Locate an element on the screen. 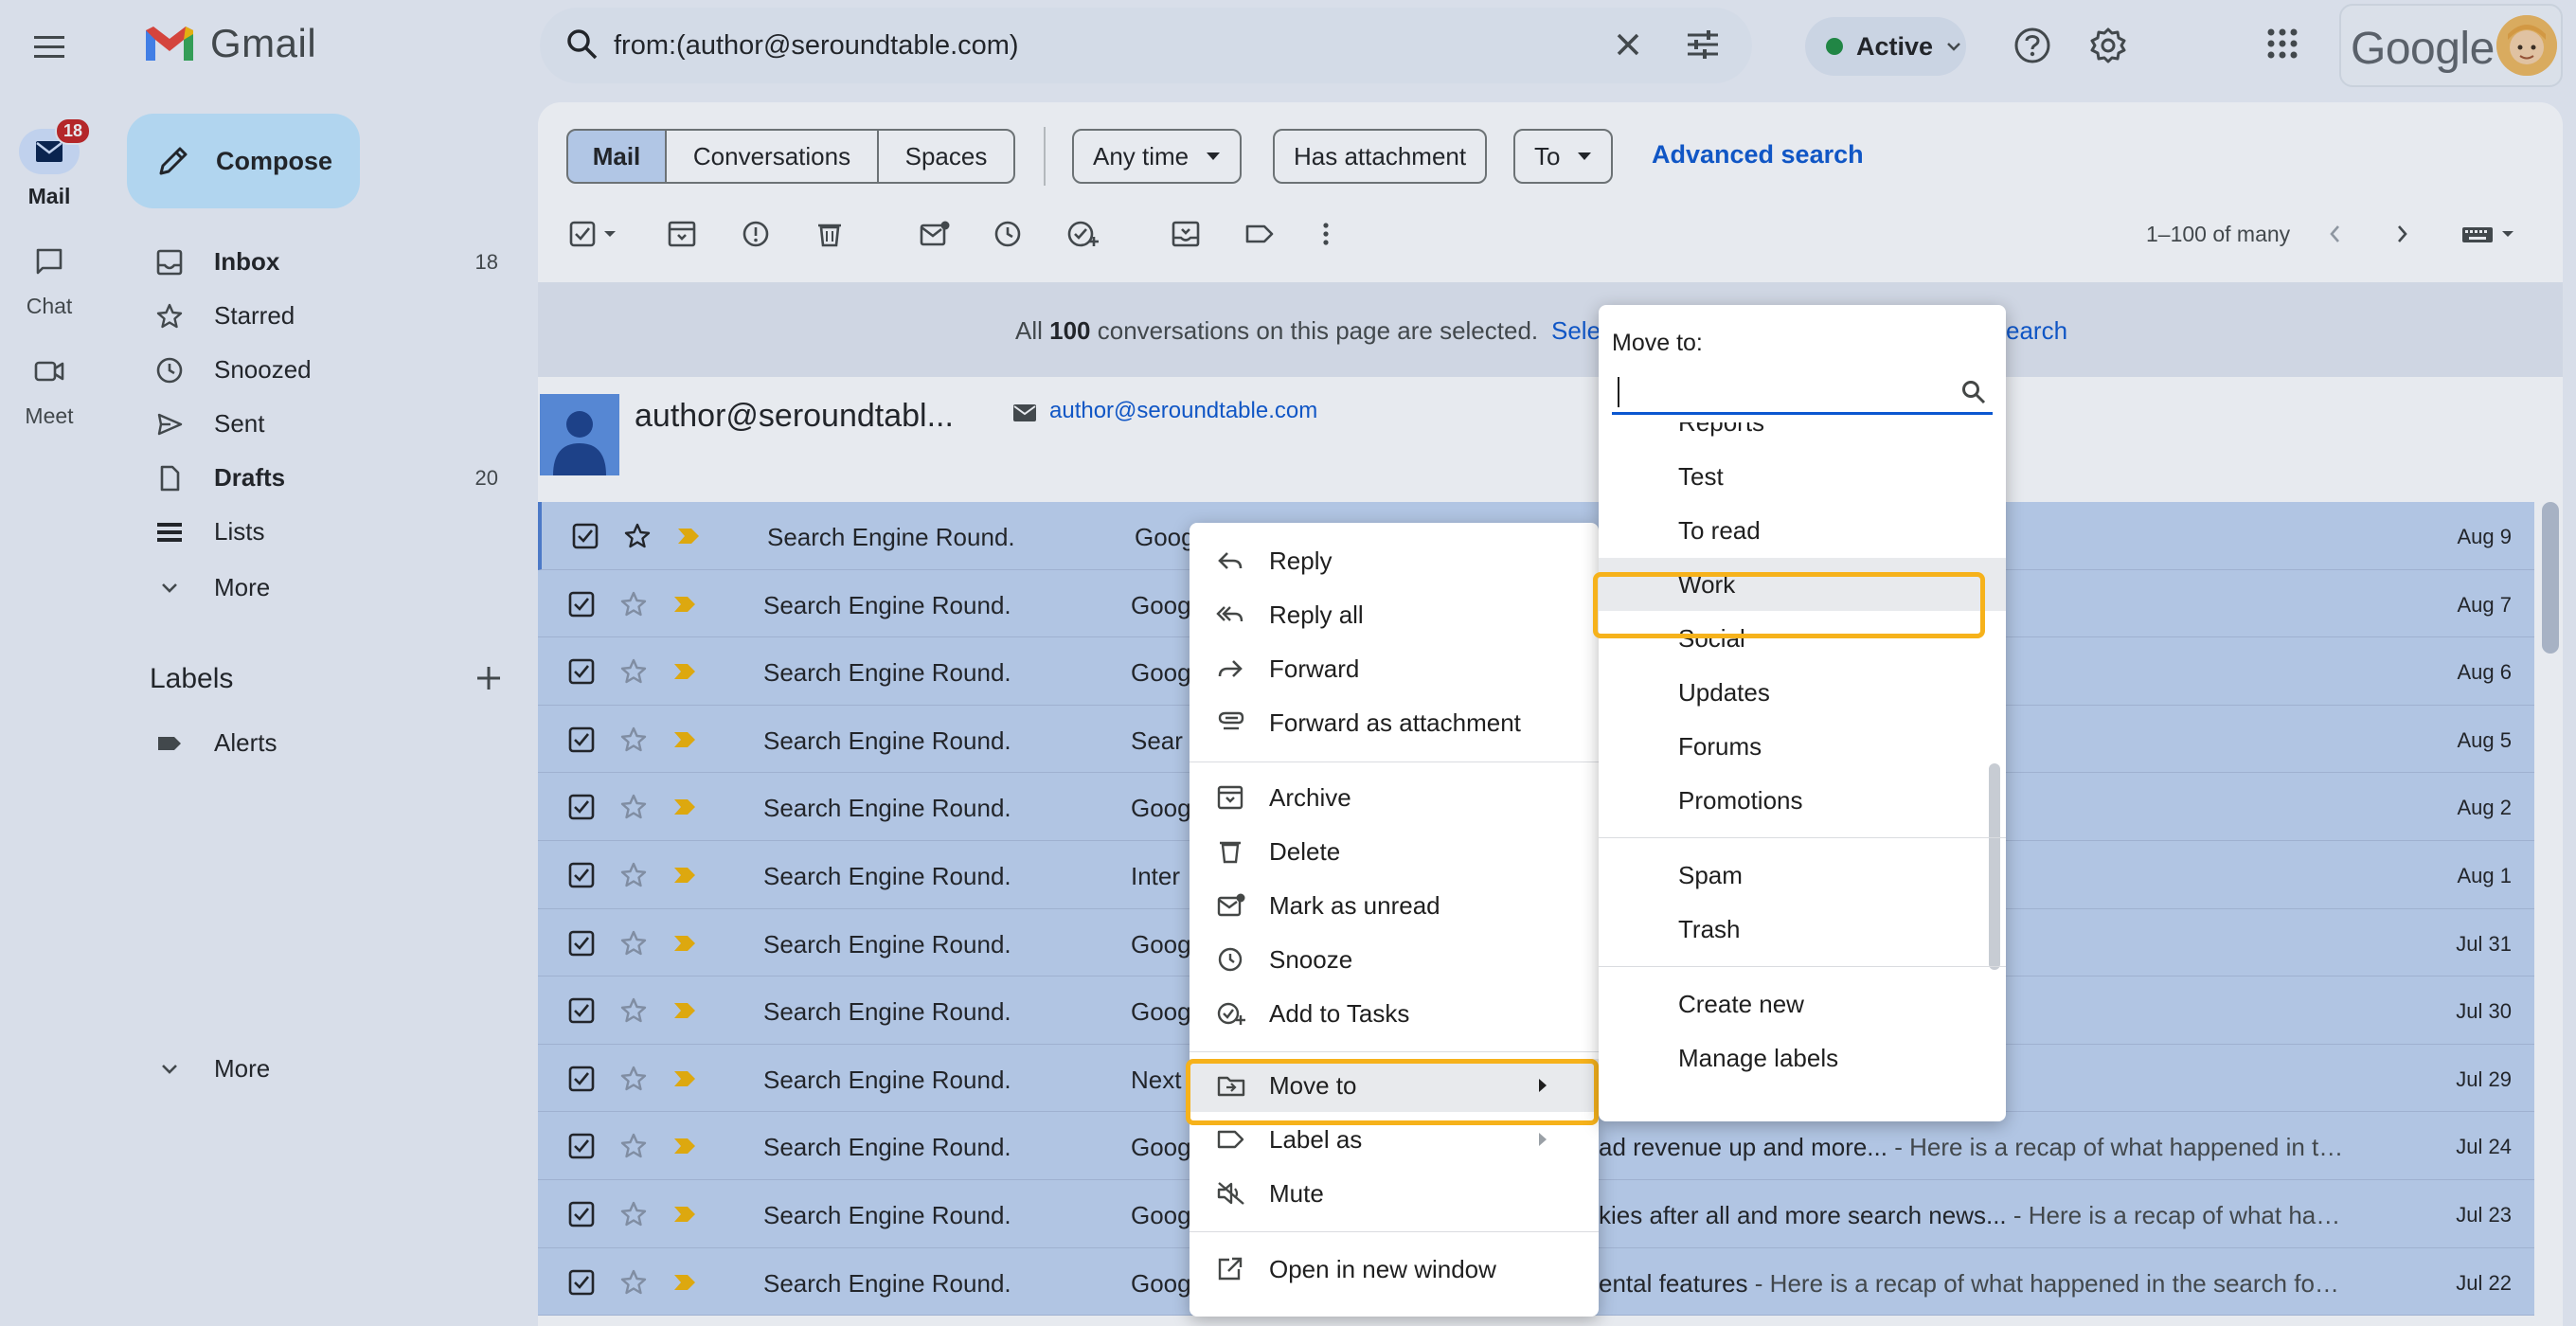 The height and width of the screenshot is (1326, 2576). nav-starred: Starred is located at coordinates (265, 316).